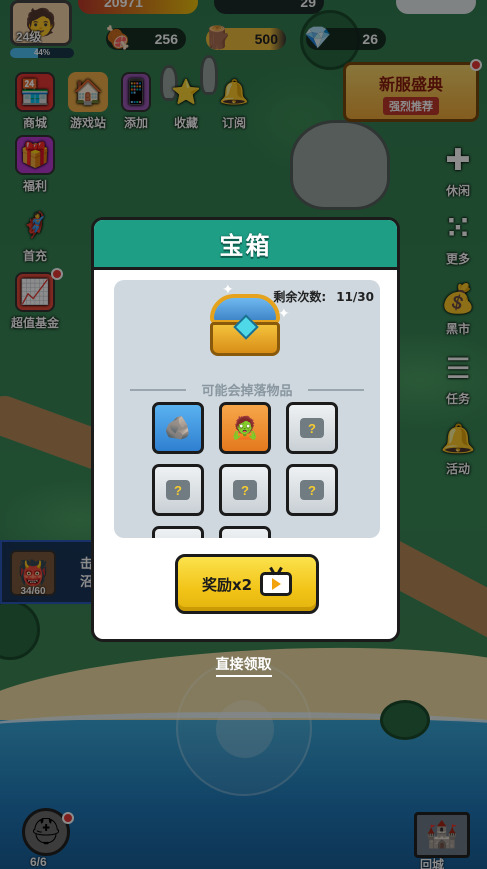  What do you see at coordinates (178, 428) in the screenshot?
I see `stone-icon: 🪨` at bounding box center [178, 428].